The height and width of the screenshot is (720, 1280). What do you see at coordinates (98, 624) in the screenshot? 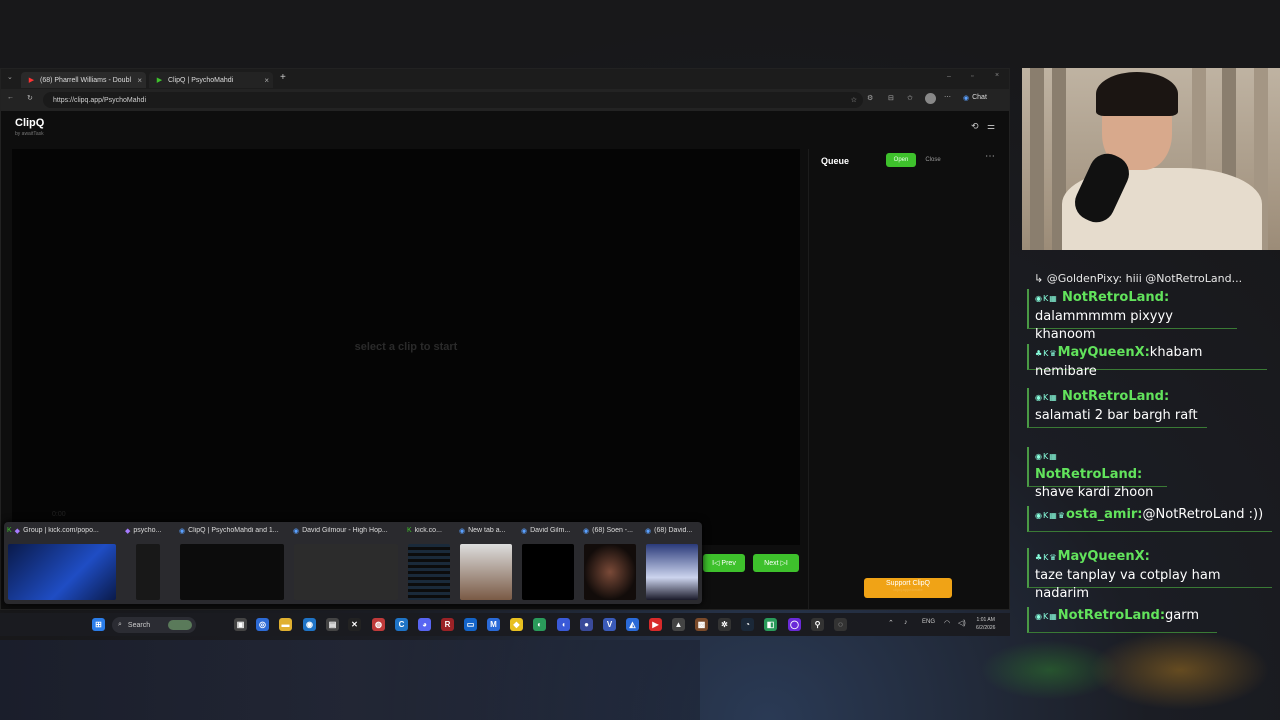
I see `start-icon: ⊞` at bounding box center [98, 624].